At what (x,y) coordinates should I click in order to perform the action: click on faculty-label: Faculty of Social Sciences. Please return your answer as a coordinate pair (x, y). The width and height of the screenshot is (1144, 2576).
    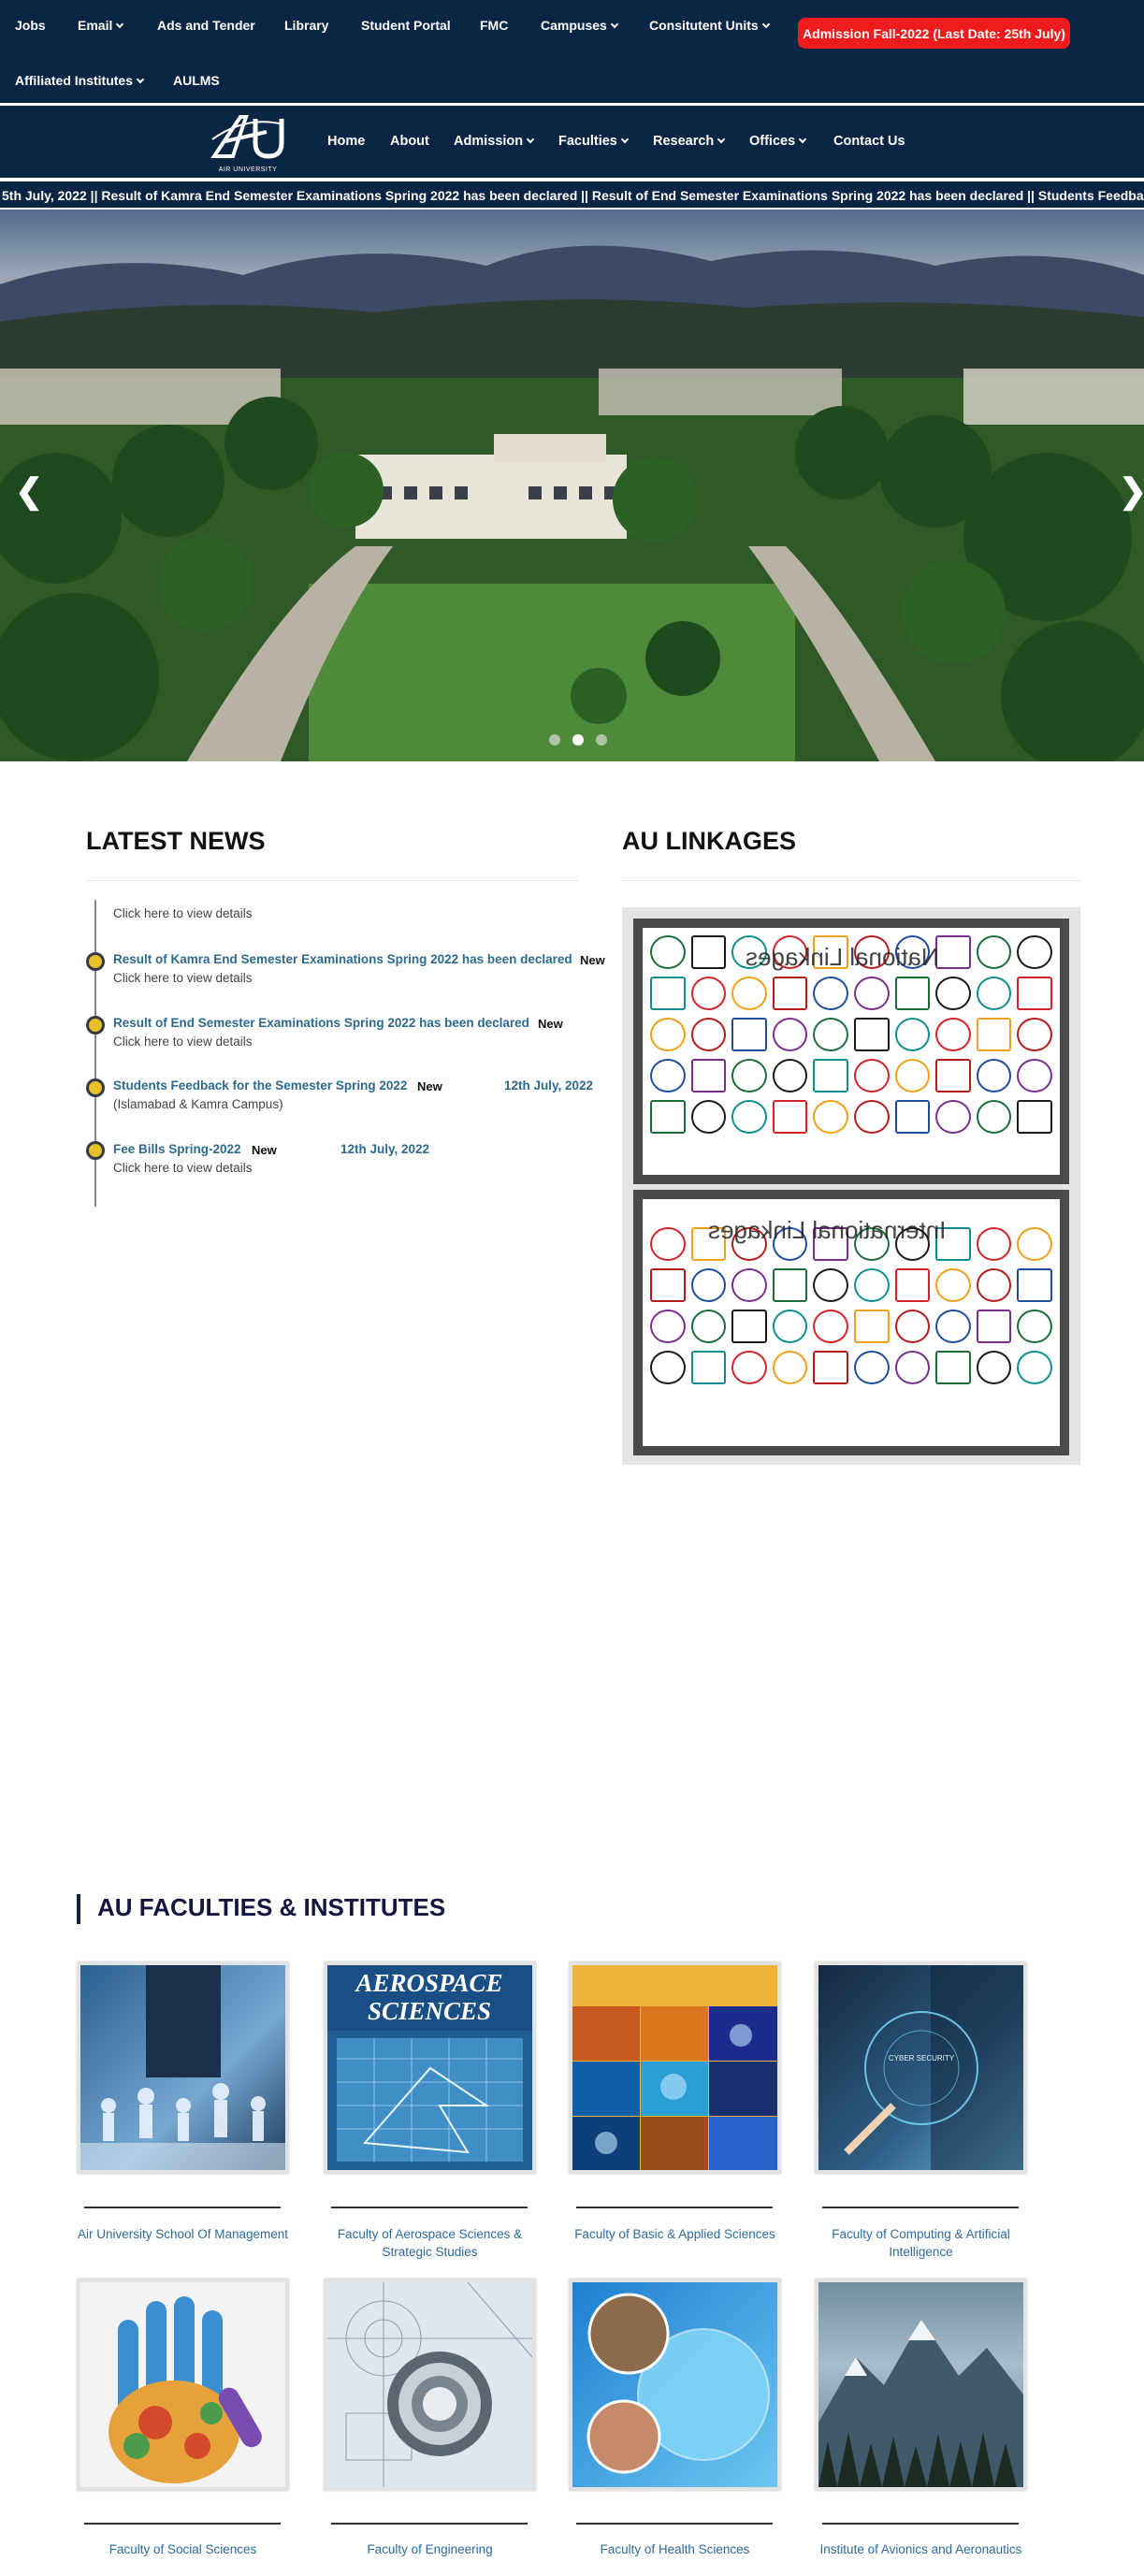
    Looking at the image, I should click on (183, 2549).